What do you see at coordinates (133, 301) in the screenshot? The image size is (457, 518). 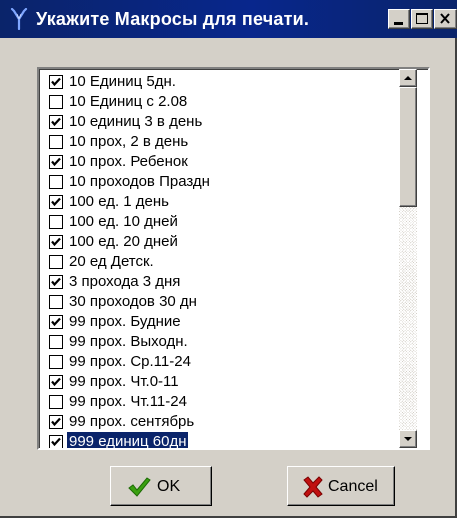 I see `checklist-item-label: 30 проходов 30 дн` at bounding box center [133, 301].